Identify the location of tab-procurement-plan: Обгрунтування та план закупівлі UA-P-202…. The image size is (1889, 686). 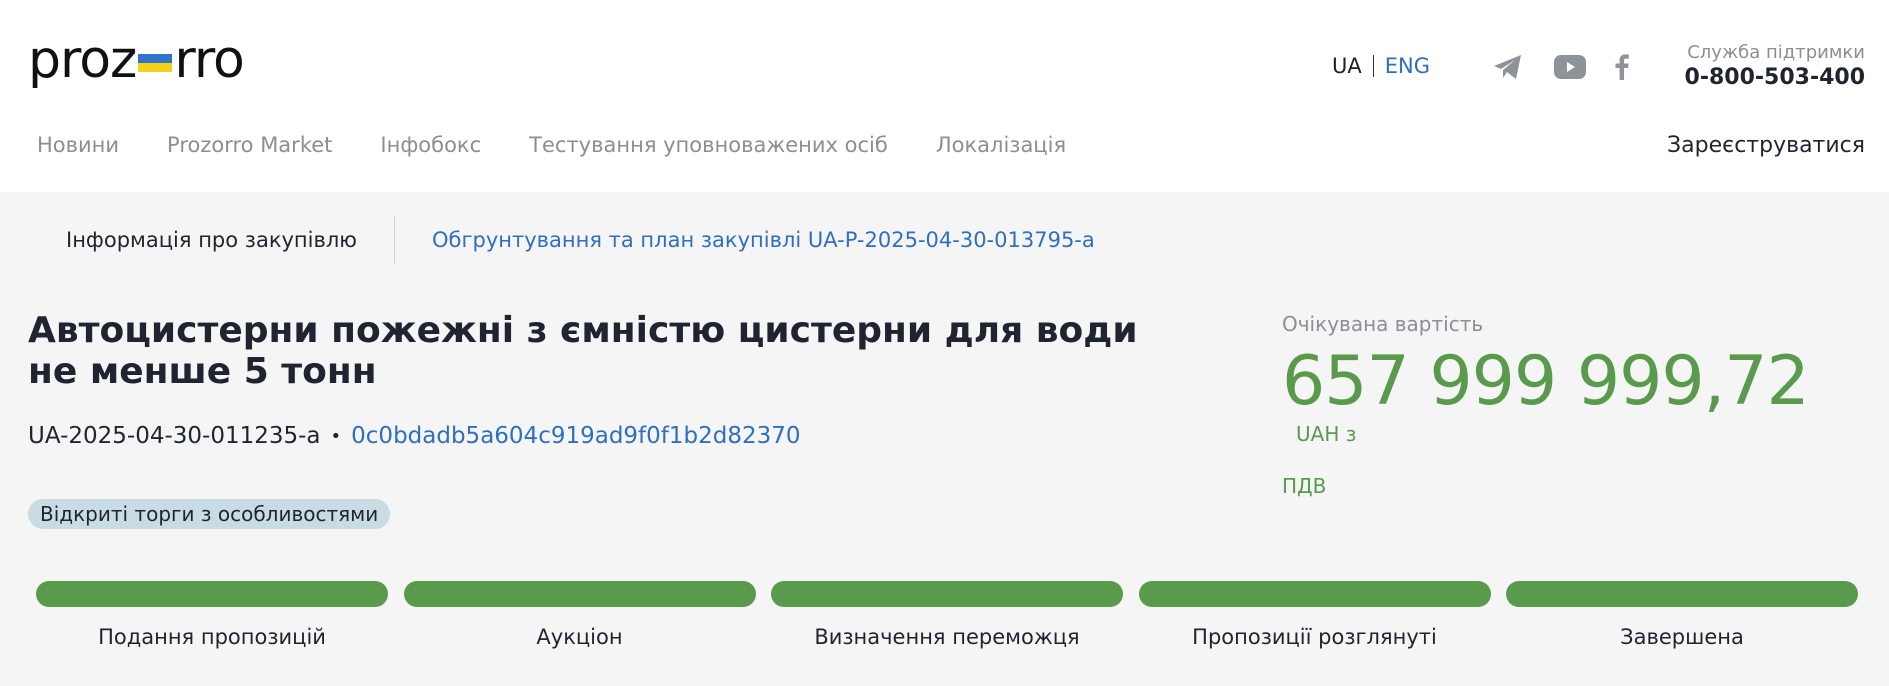
(763, 240).